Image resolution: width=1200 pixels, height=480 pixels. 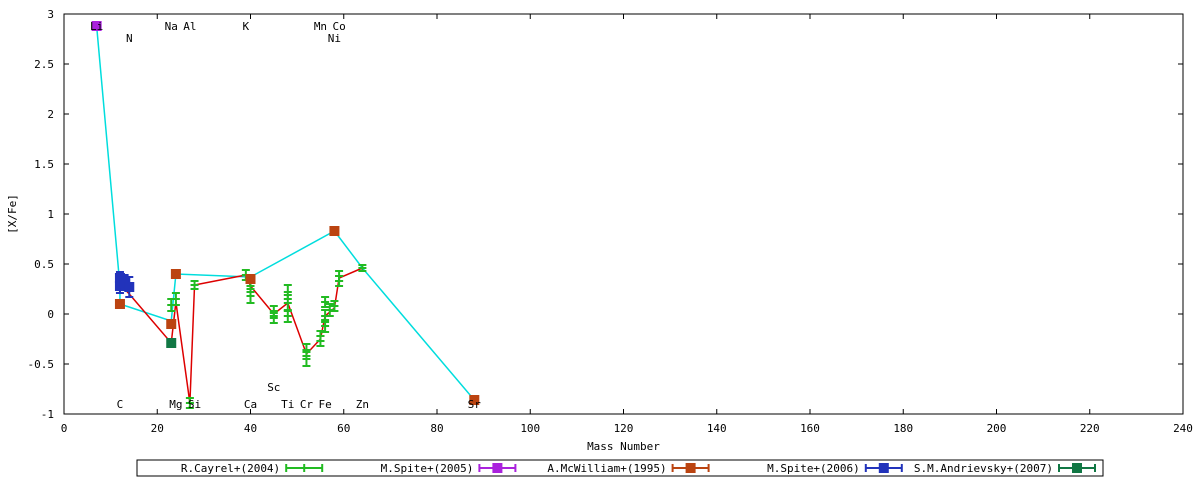 I want to click on element-label: Mn, so click(x=320, y=26).